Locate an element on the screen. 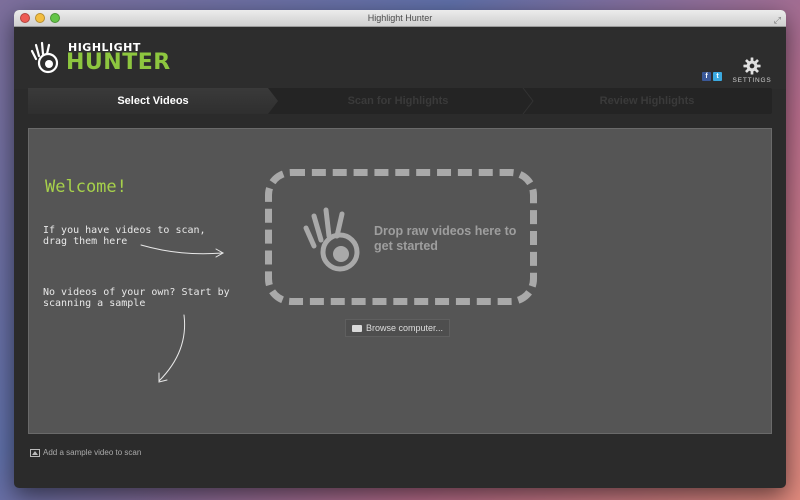  settings-label: SETTINGS is located at coordinates (752, 80).